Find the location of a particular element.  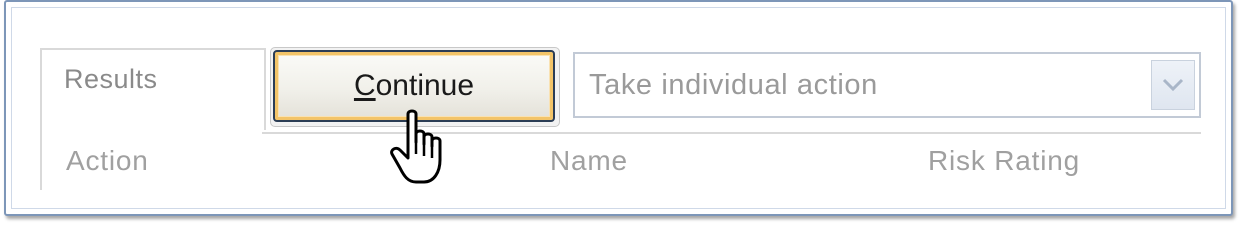

tab-results-label: Results is located at coordinates (111, 79).